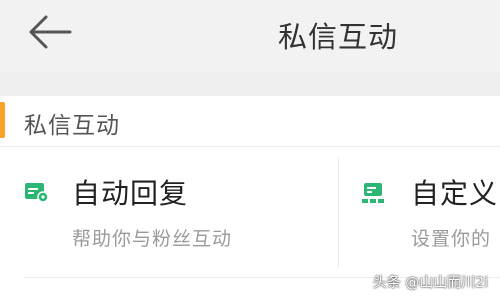 This screenshot has height=300, width=500. What do you see at coordinates (130, 193) in the screenshot?
I see `auto-reply-title: 自动回复` at bounding box center [130, 193].